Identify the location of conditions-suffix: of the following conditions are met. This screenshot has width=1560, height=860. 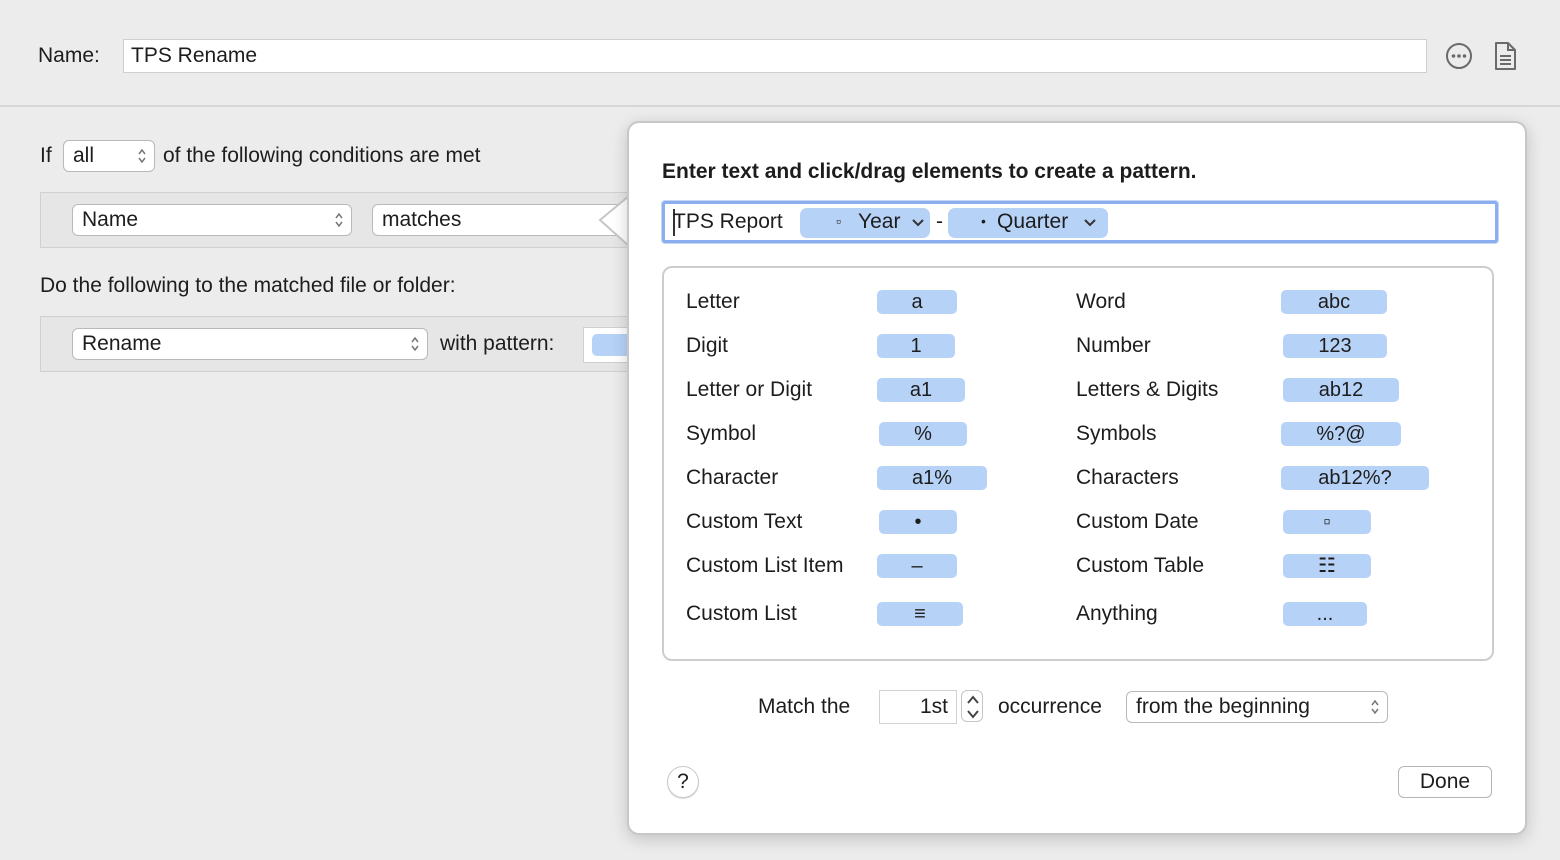
(322, 155).